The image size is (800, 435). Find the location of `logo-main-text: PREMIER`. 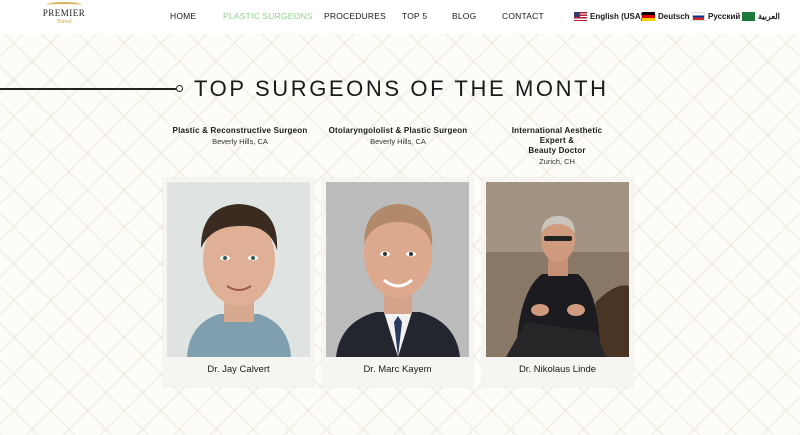

logo-main-text: PREMIER is located at coordinates (64, 13).